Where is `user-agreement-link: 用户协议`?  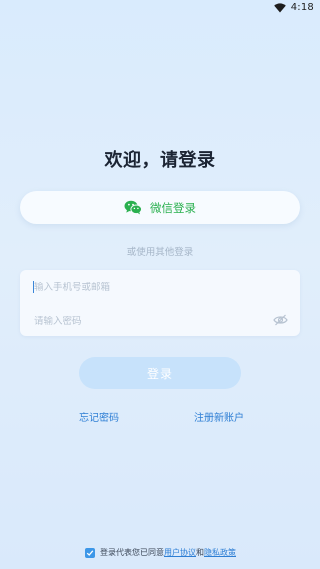
user-agreement-link: 用户协议 is located at coordinates (180, 552).